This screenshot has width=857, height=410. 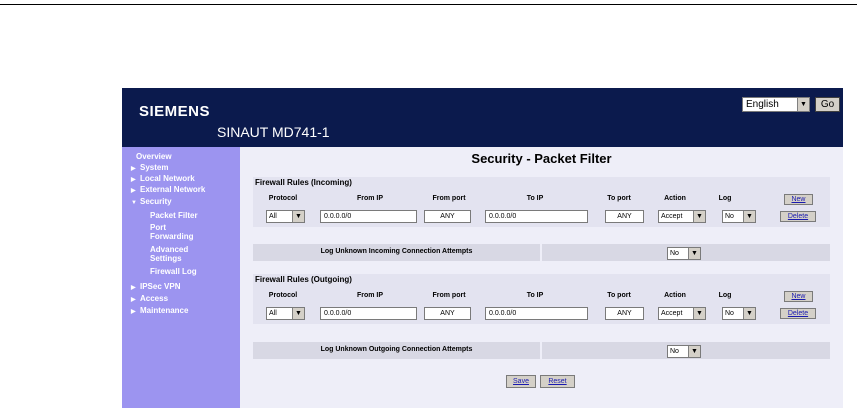 What do you see at coordinates (798, 216) in the screenshot?
I see `incoming-delete-button: Delete` at bounding box center [798, 216].